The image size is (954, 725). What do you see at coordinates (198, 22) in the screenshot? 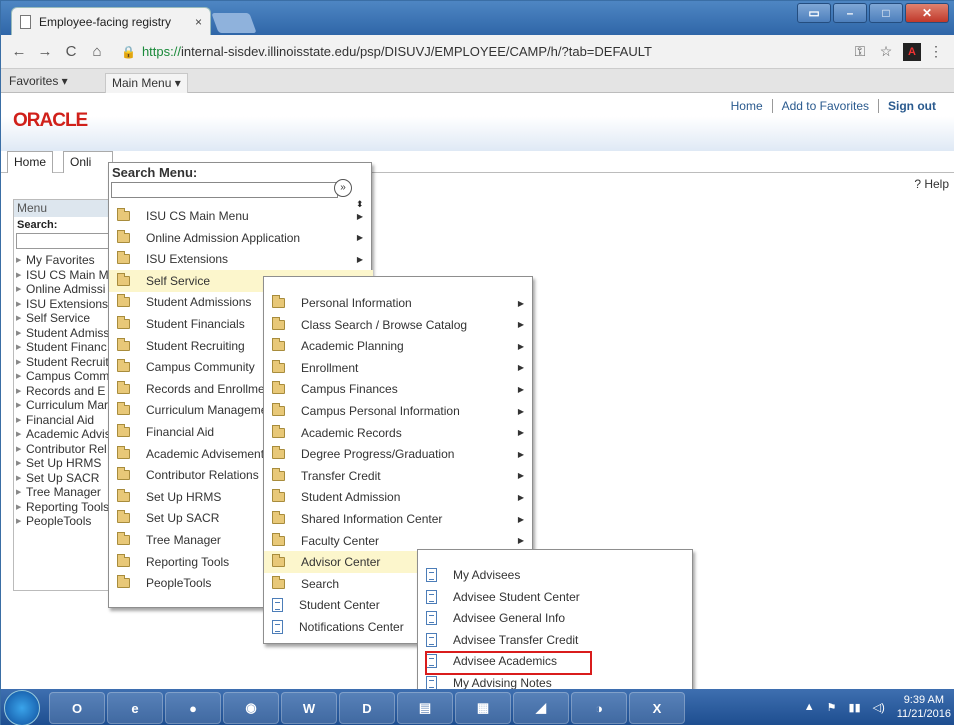
I see `close-tab-icon: ×` at bounding box center [198, 22].